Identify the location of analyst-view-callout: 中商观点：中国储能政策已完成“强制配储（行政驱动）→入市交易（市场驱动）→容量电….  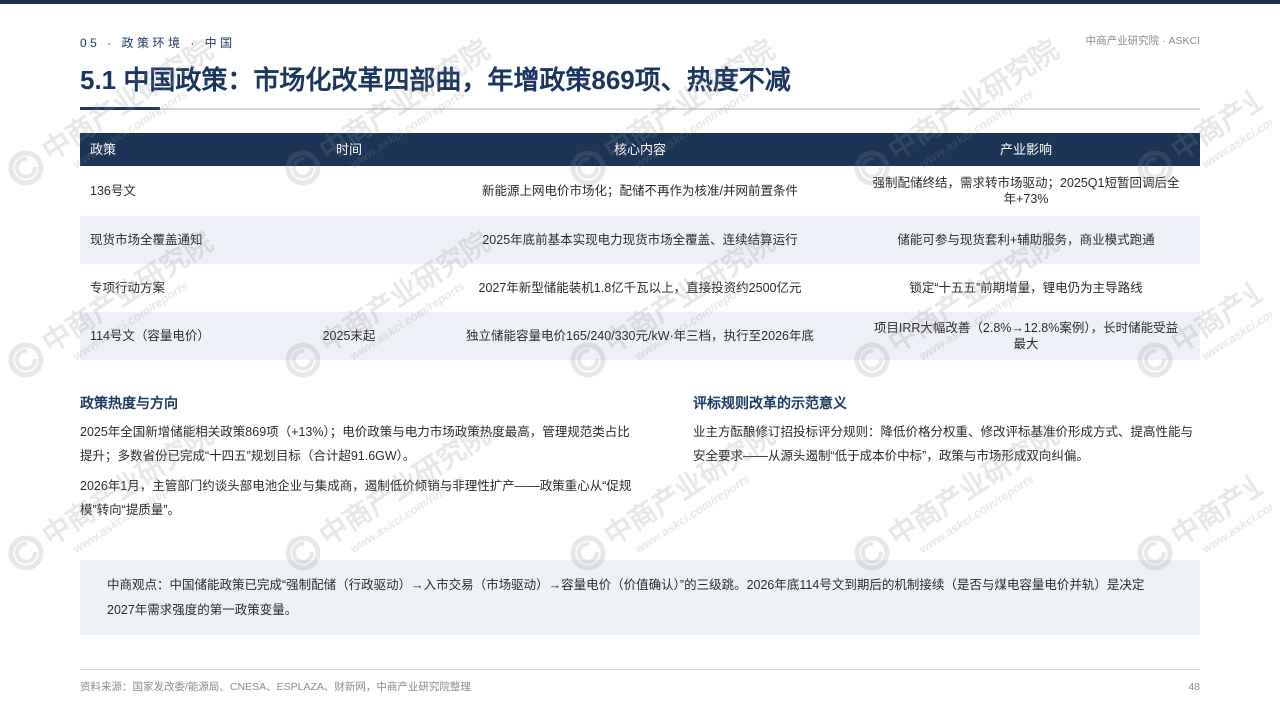
(640, 597).